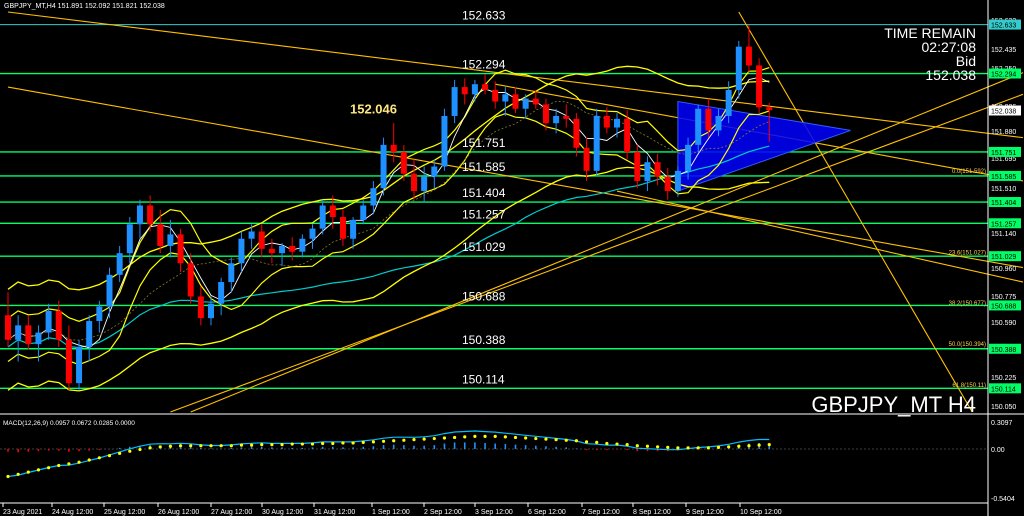 The image size is (1024, 516). I want to click on price-tick-label: 151.510, so click(1003, 189).